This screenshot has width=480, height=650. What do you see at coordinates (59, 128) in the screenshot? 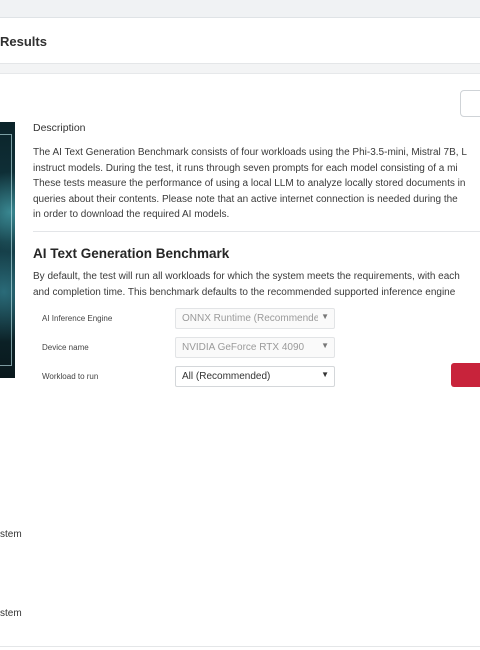
I see `description-heading: Description` at bounding box center [59, 128].